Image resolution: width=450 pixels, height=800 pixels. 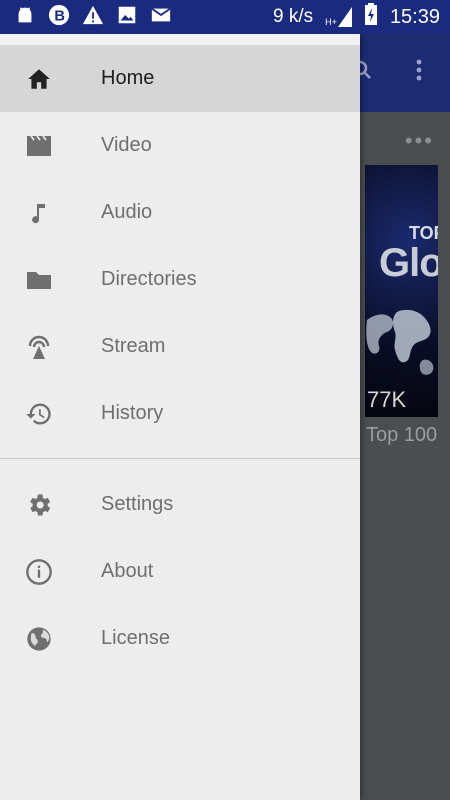 What do you see at coordinates (133, 346) in the screenshot?
I see `drawer-item-label: Stream` at bounding box center [133, 346].